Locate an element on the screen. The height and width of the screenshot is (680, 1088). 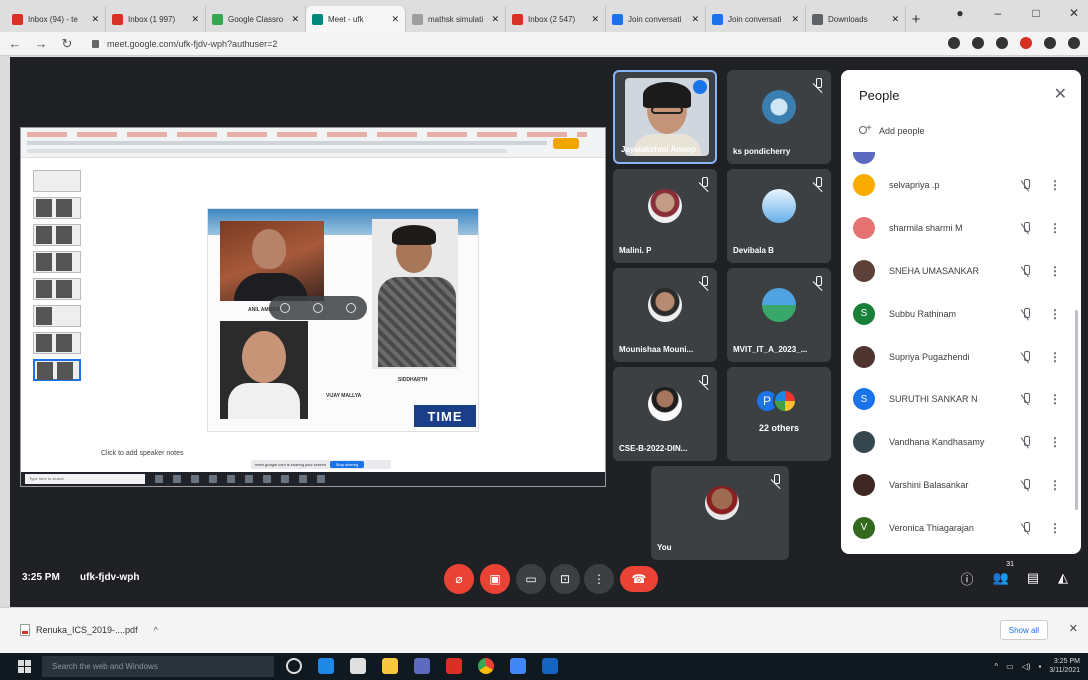
back-icon: ← is located at coordinates (15, 43).